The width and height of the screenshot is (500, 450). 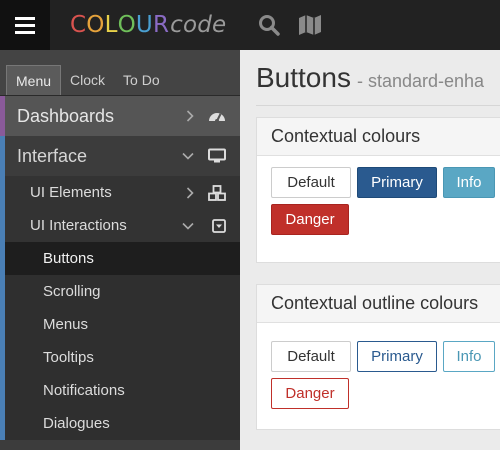 I want to click on info-button: Info, so click(x=469, y=182).